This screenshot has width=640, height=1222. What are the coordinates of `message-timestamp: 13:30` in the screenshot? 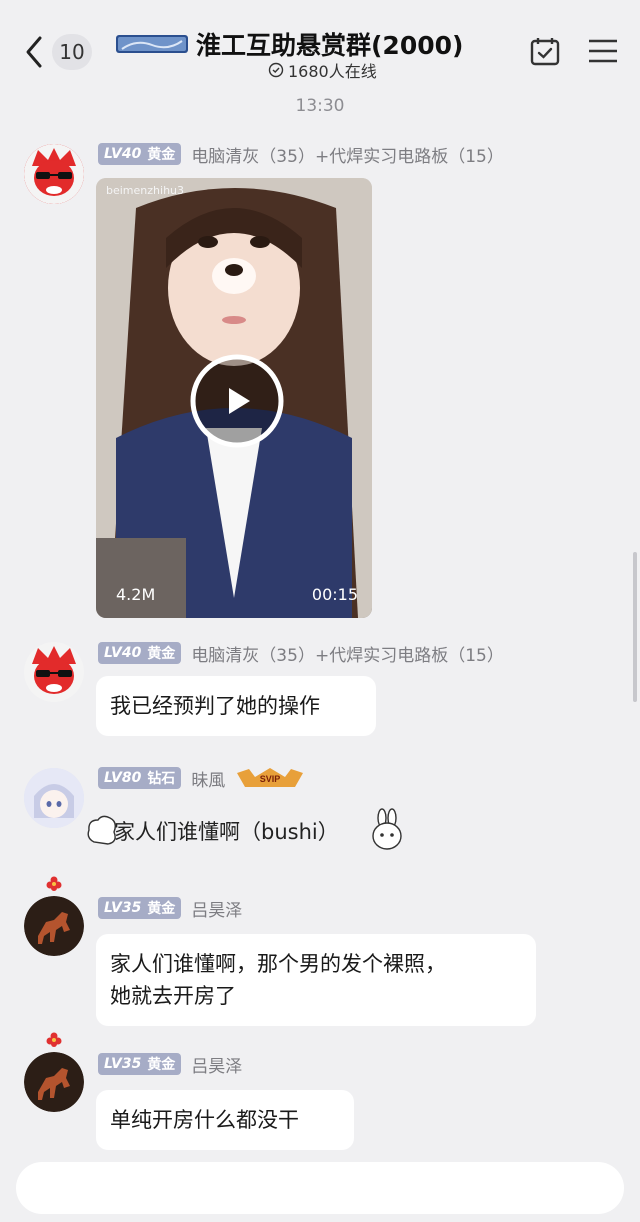 It's located at (320, 106).